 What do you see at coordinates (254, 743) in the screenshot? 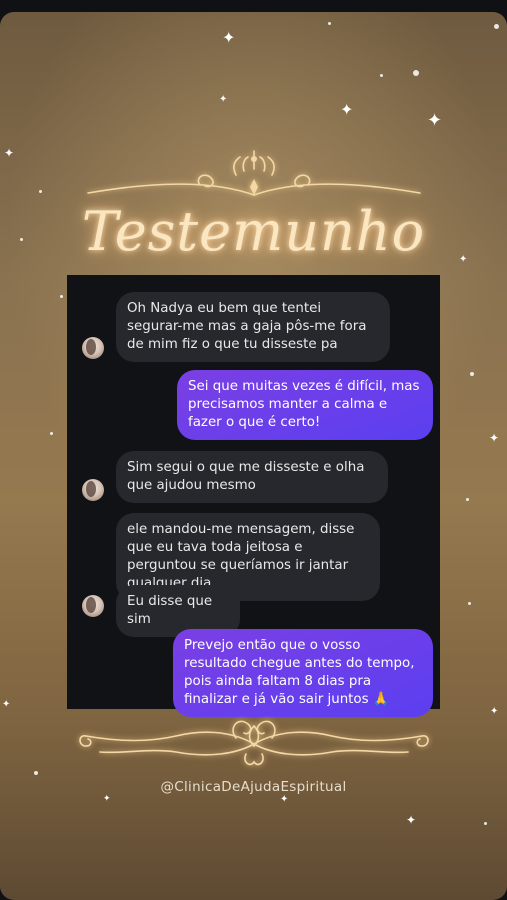
I see `ornament-bottom-icon` at bounding box center [254, 743].